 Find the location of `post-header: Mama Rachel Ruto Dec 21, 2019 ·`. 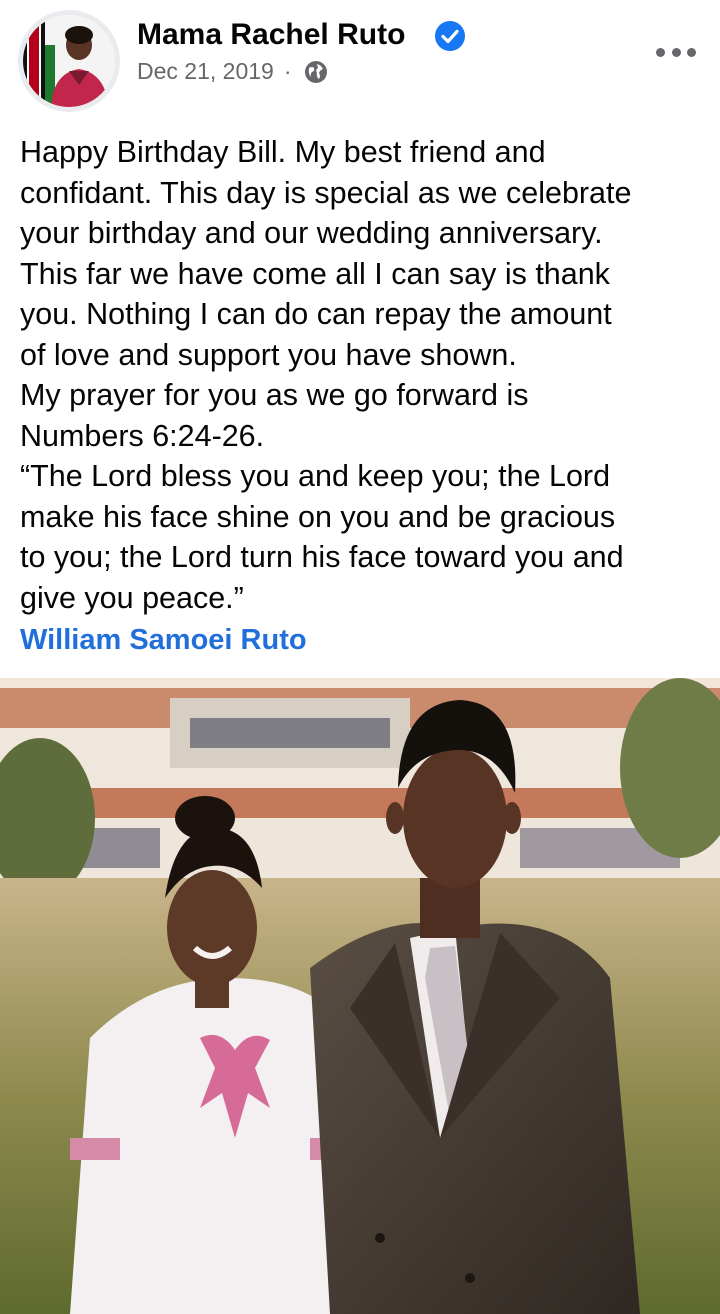

post-header: Mama Rachel Ruto Dec 21, 2019 · is located at coordinates (360, 60).